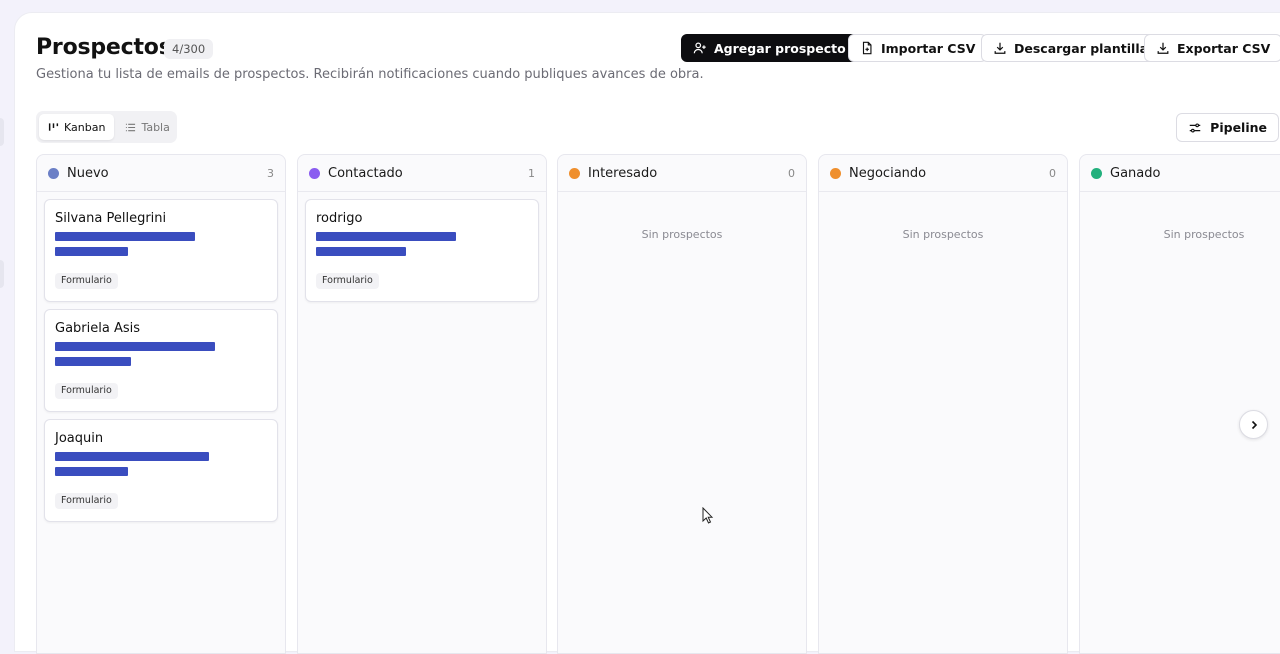 Image resolution: width=1280 pixels, height=654 pixels. Describe the element at coordinates (88, 173) in the screenshot. I see `column-title: Nuevo` at that location.